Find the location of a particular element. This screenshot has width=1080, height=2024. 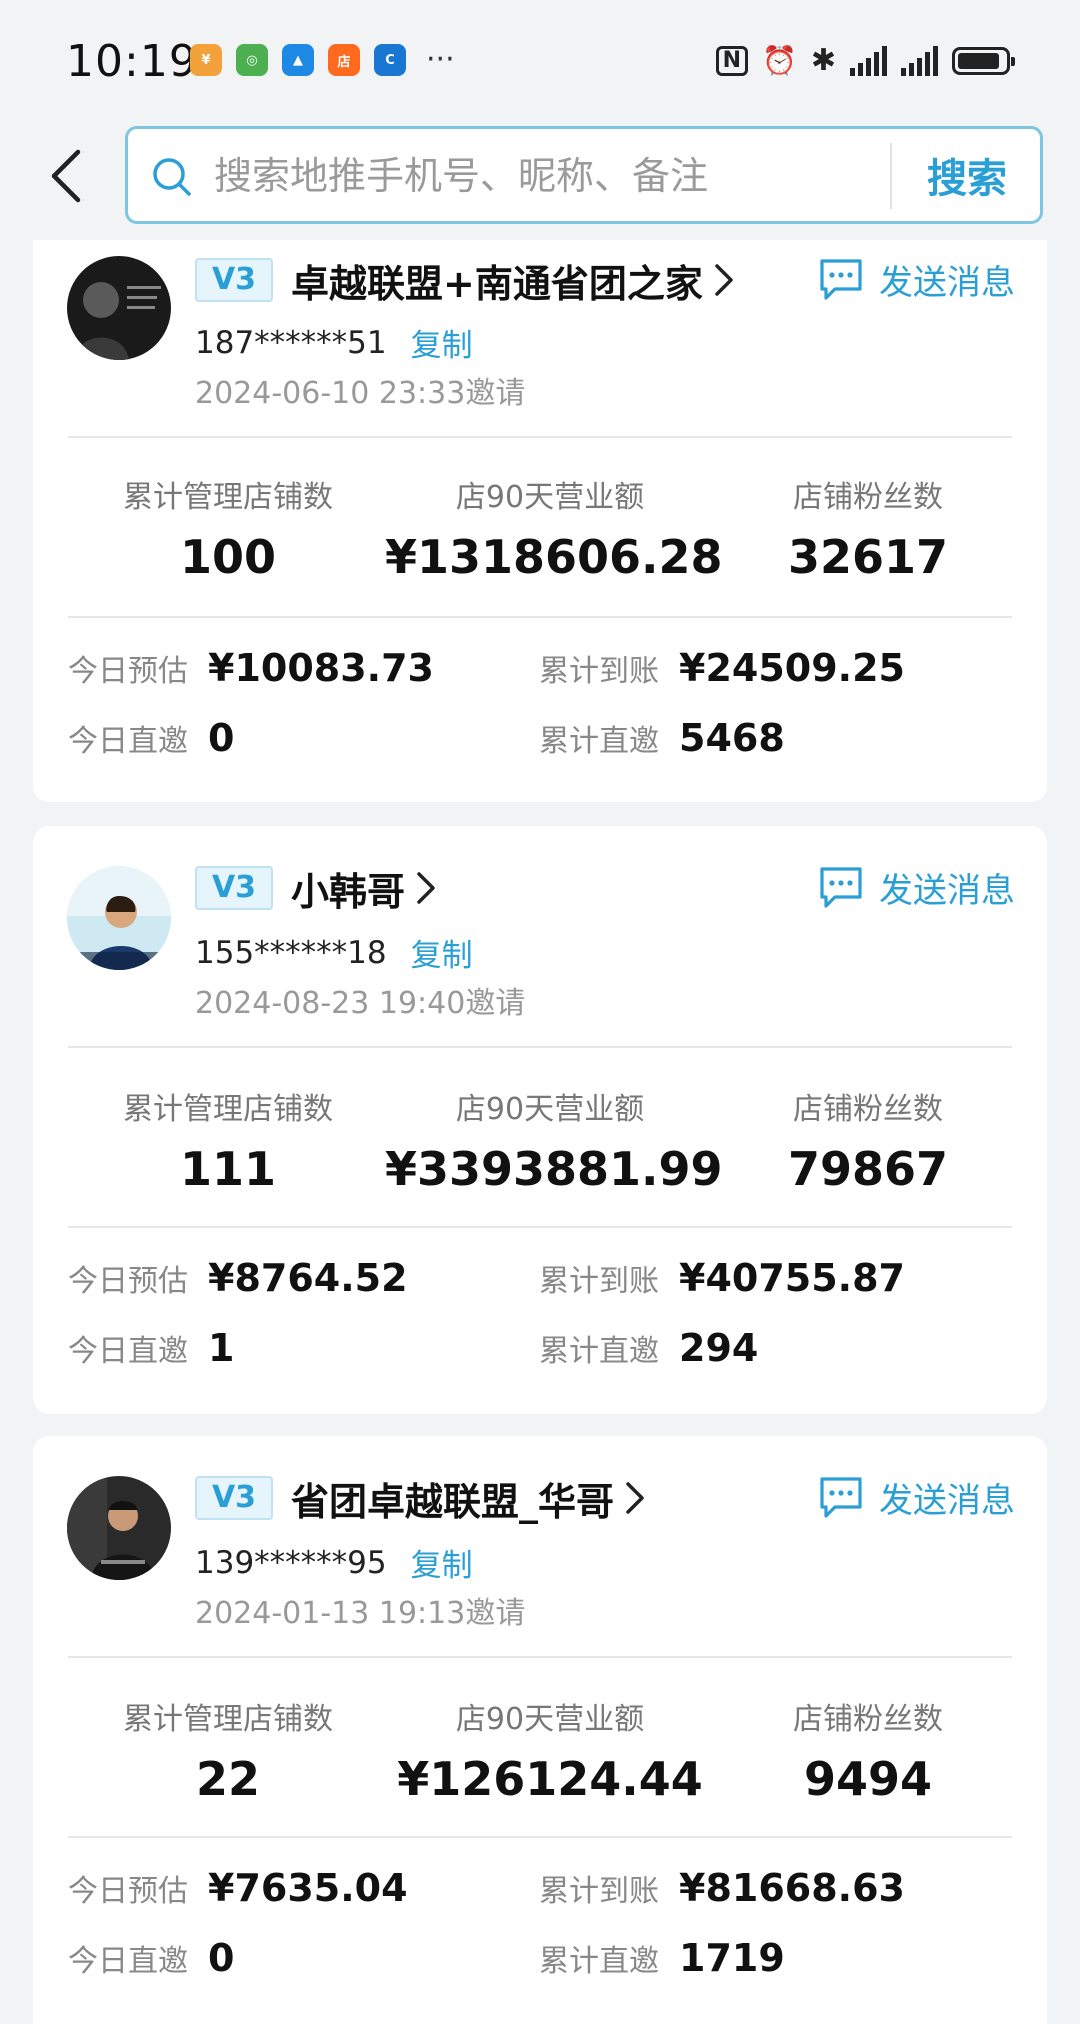

total-invite: 累计直邀 294 is located at coordinates (648, 1348).